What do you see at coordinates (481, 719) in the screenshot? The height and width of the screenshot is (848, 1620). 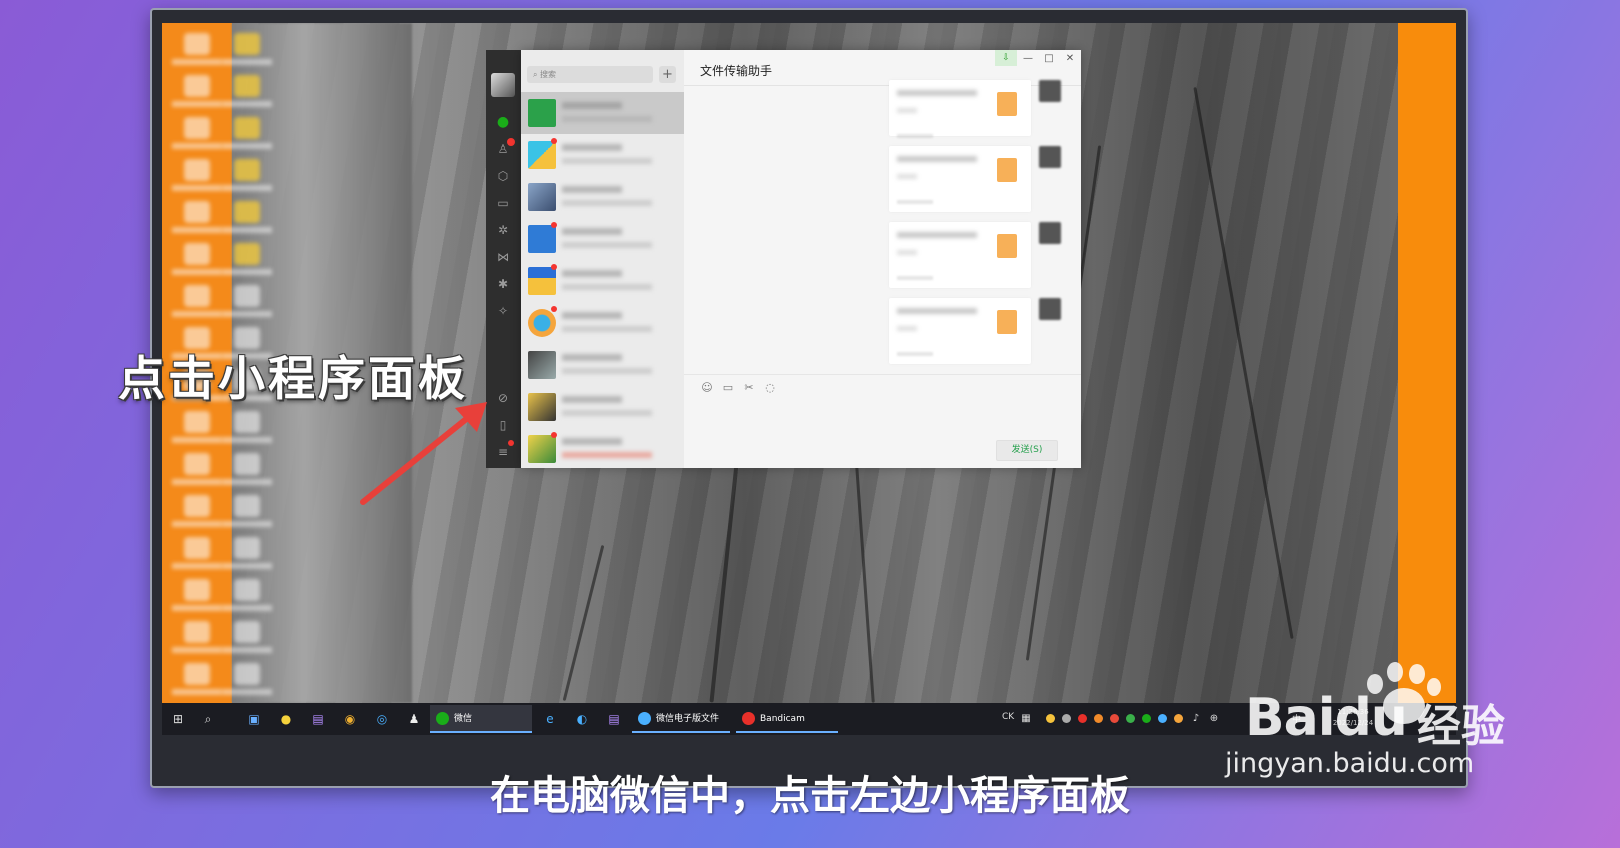 I see `taskbar-app-wechat: 微信` at bounding box center [481, 719].